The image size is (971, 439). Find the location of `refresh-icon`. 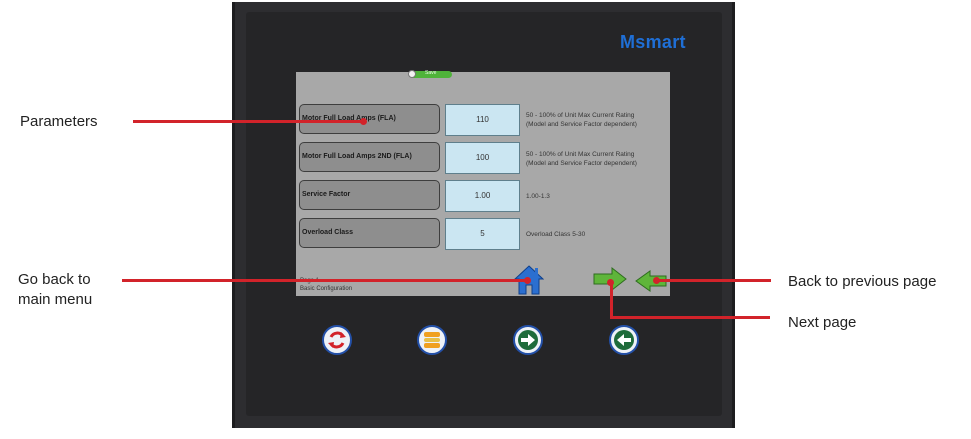

refresh-icon is located at coordinates (337, 340).